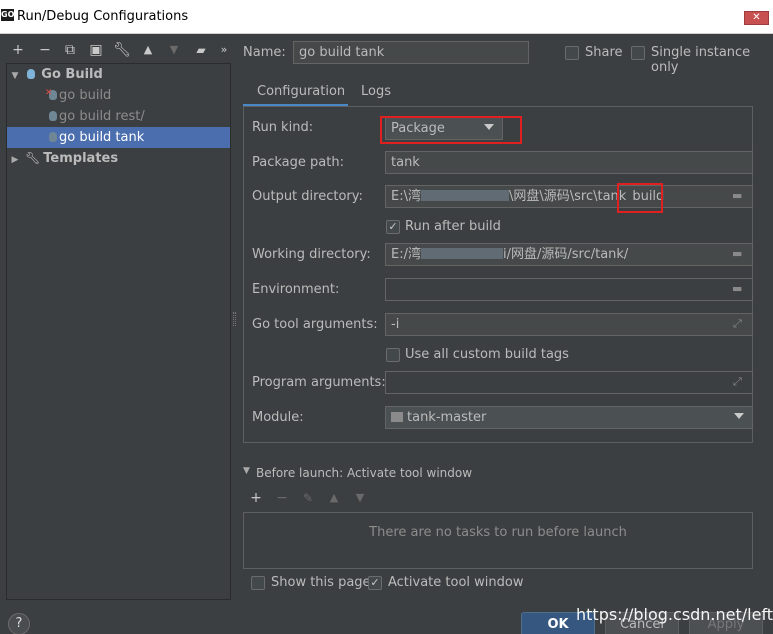 Image resolution: width=773 pixels, height=634 pixels. I want to click on single-instance-checkbox, so click(638, 53).